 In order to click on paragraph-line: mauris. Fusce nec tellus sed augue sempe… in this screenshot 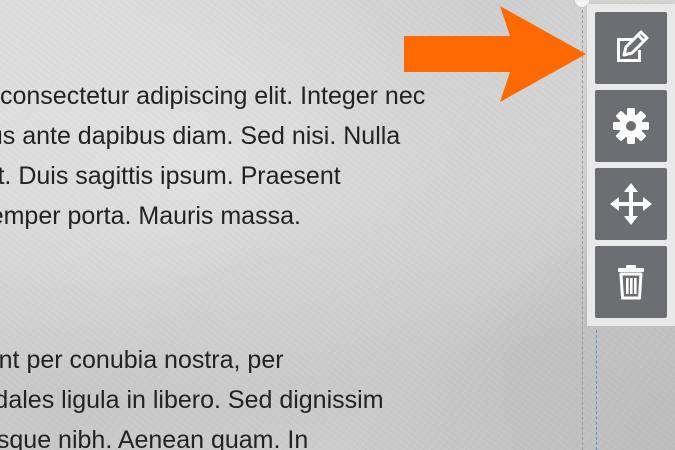, I will do `click(150, 216)`.